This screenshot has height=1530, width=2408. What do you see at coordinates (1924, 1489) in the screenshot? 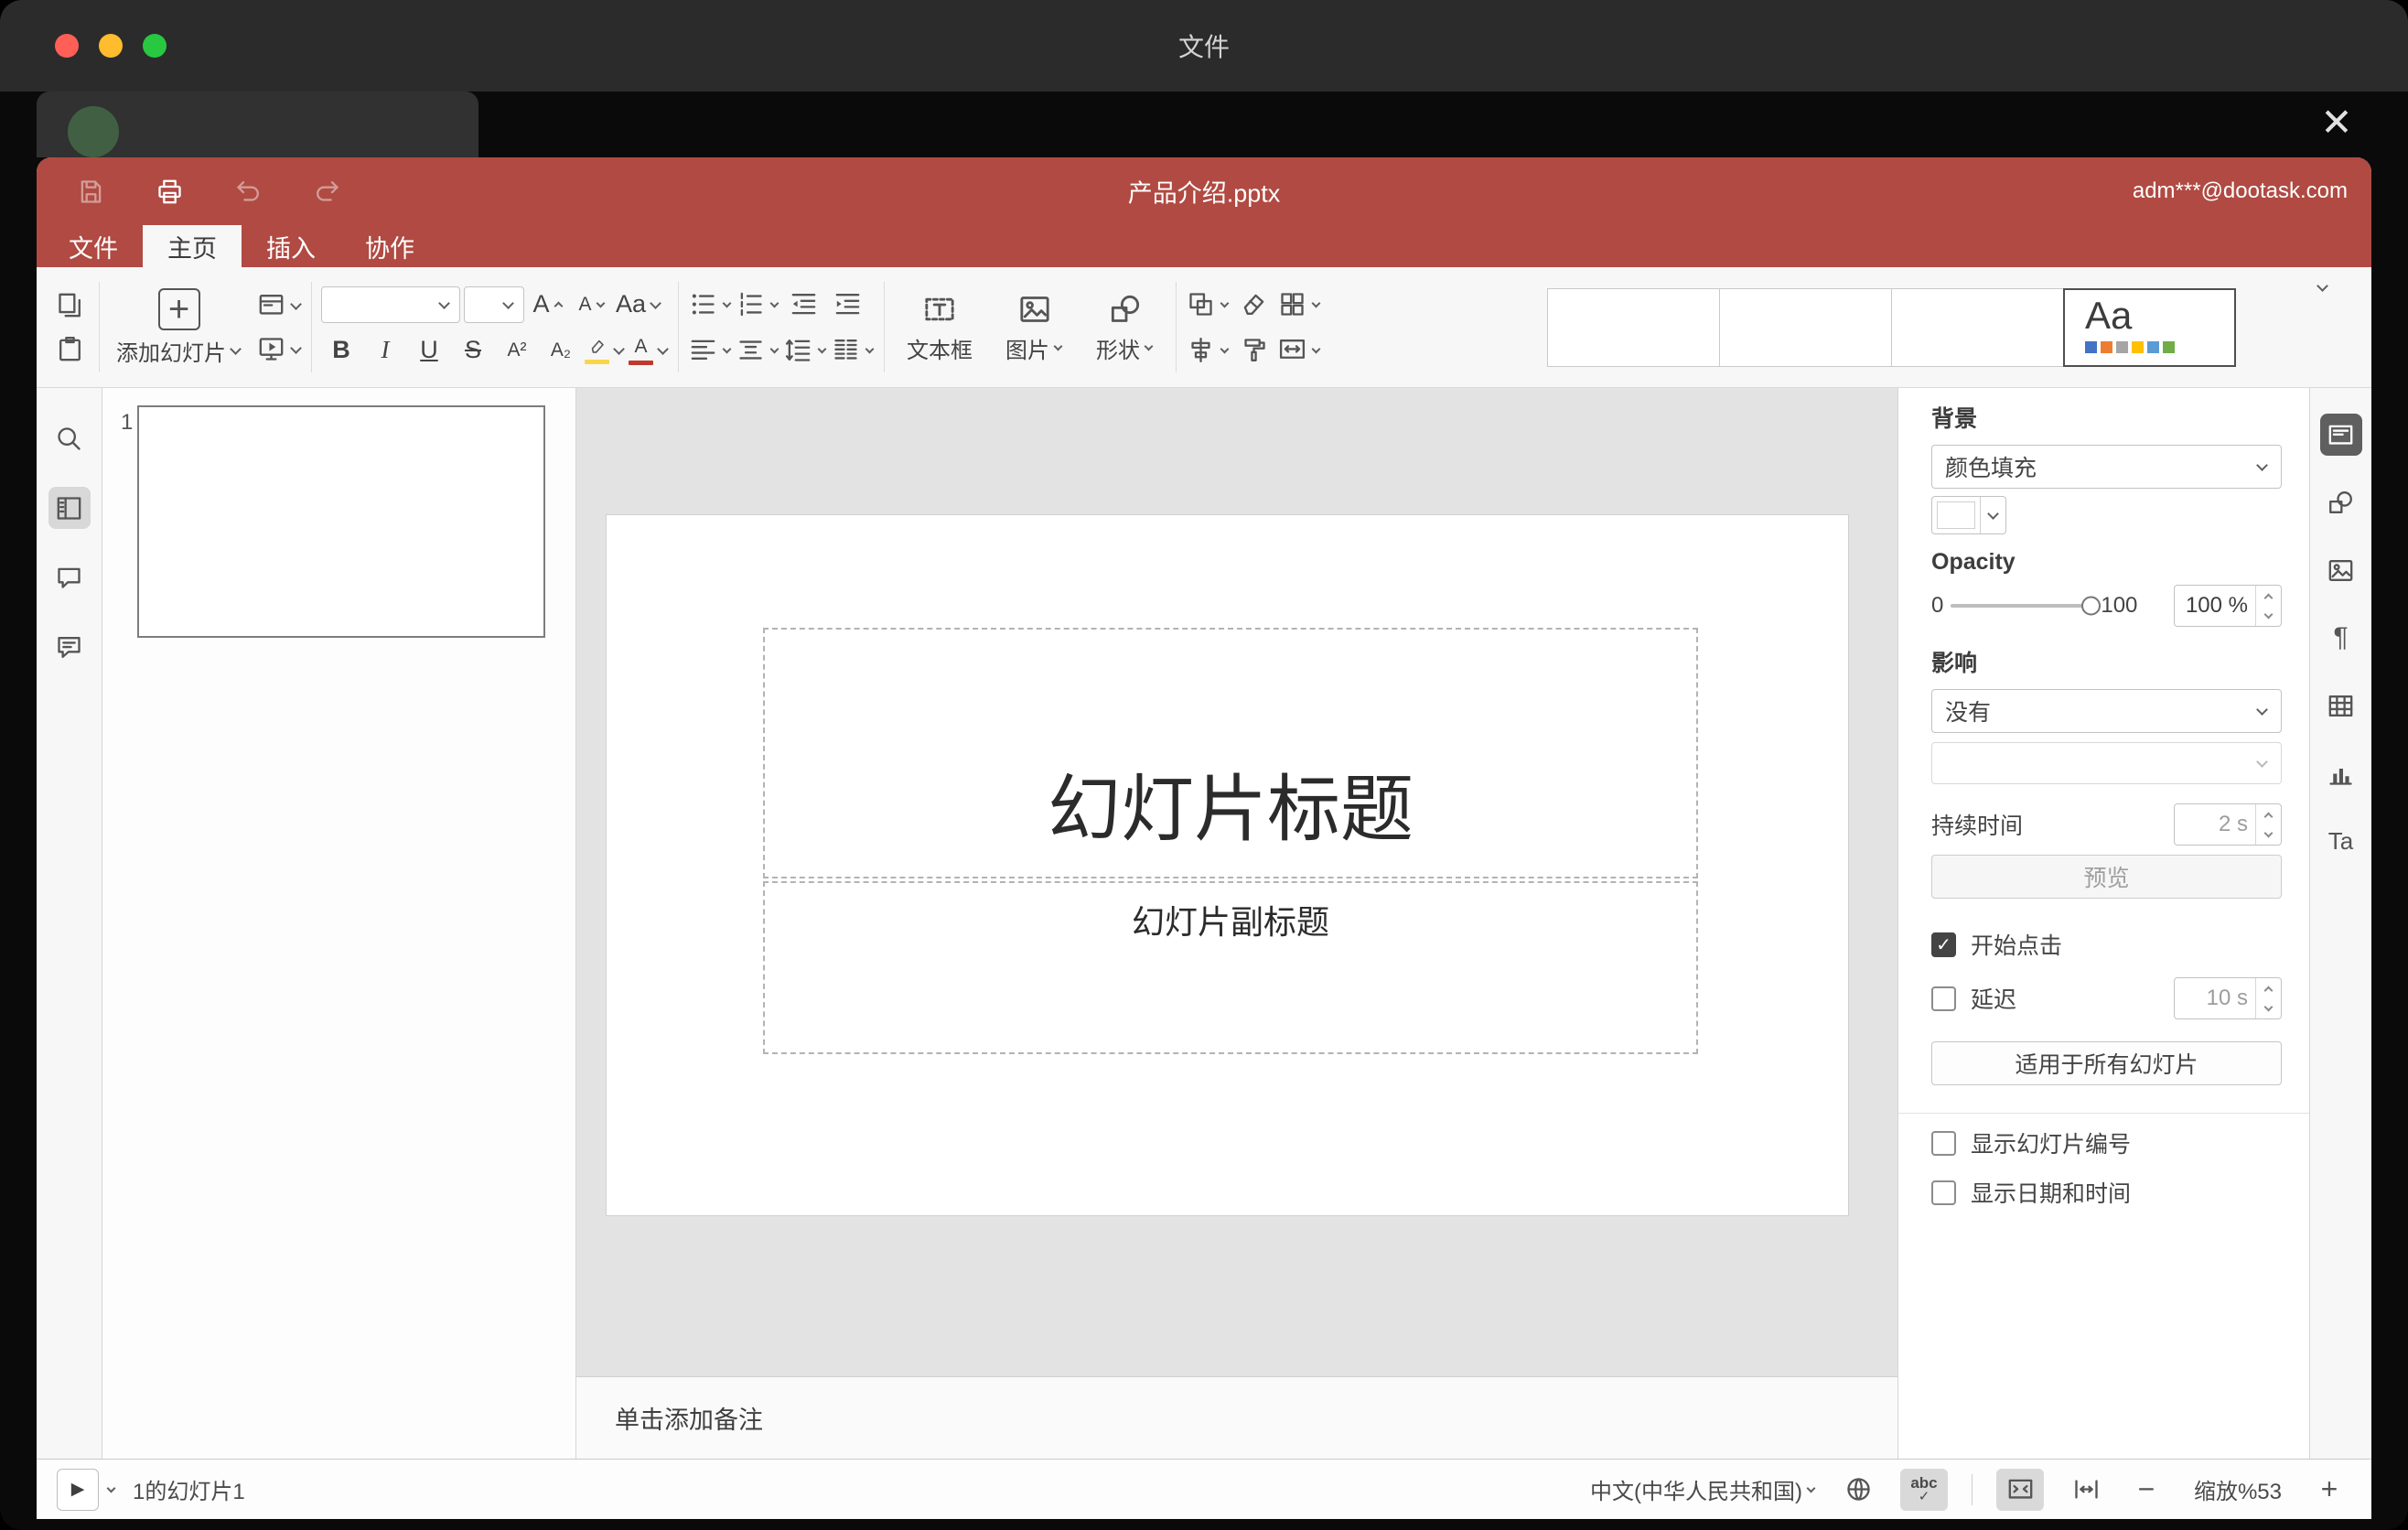
I see `spellcheck-button: abc ✓` at bounding box center [1924, 1489].